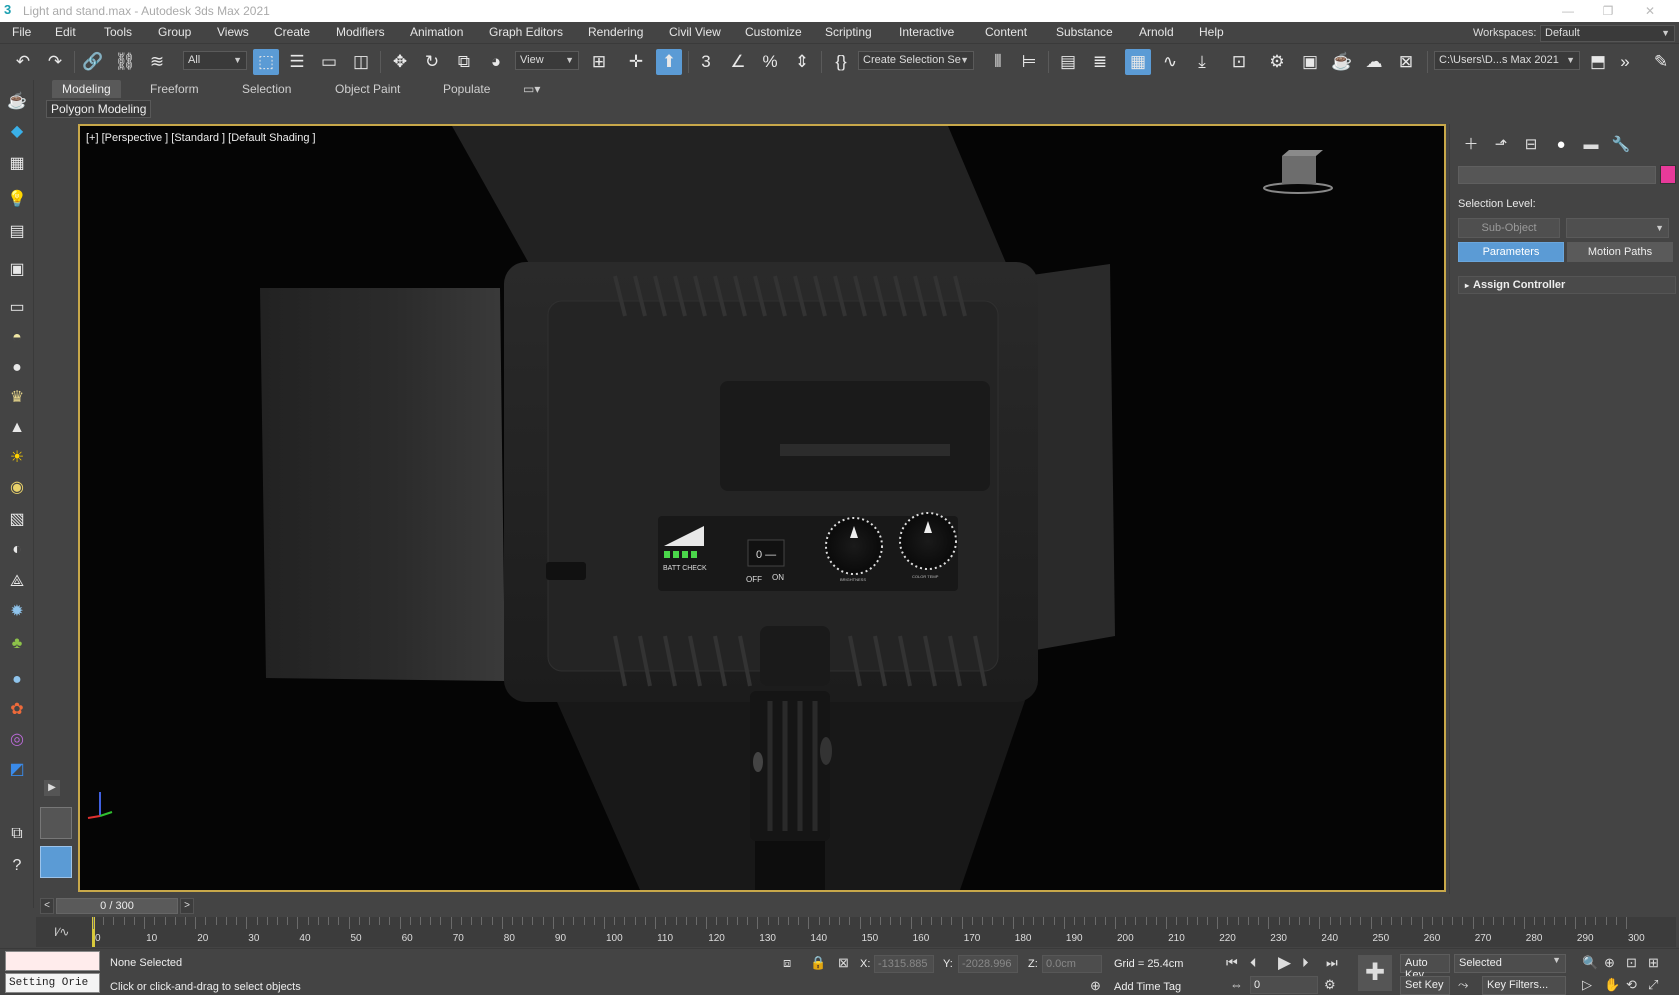 This screenshot has height=995, width=1679. Describe the element at coordinates (615, 32) in the screenshot. I see `menu-rendering: Rendering` at that location.